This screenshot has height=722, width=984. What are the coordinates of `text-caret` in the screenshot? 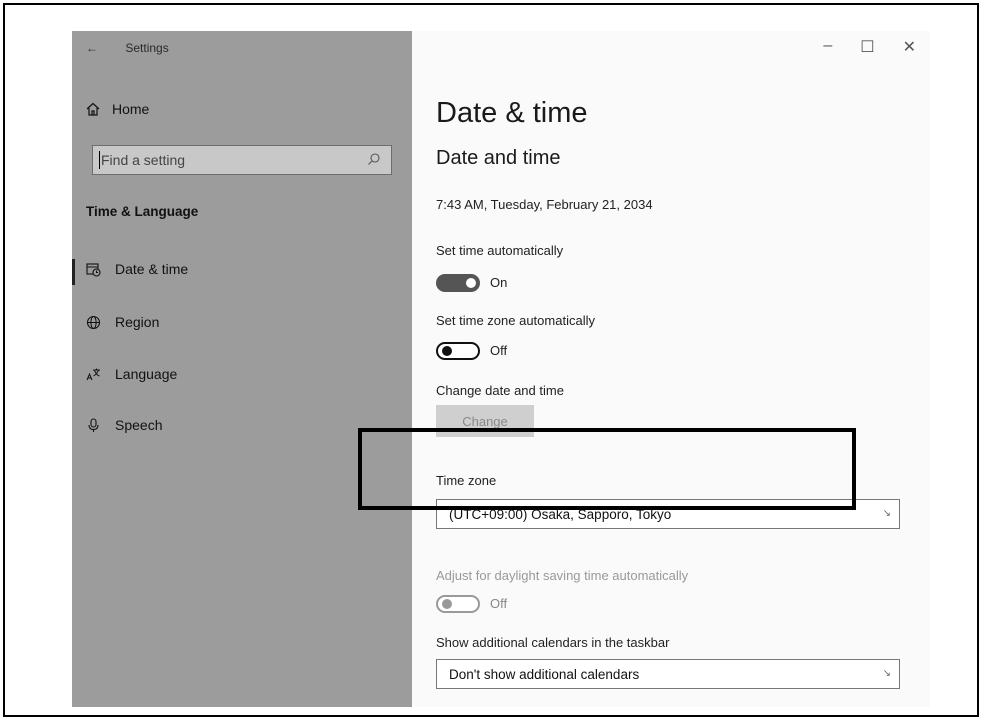 It's located at (99, 160).